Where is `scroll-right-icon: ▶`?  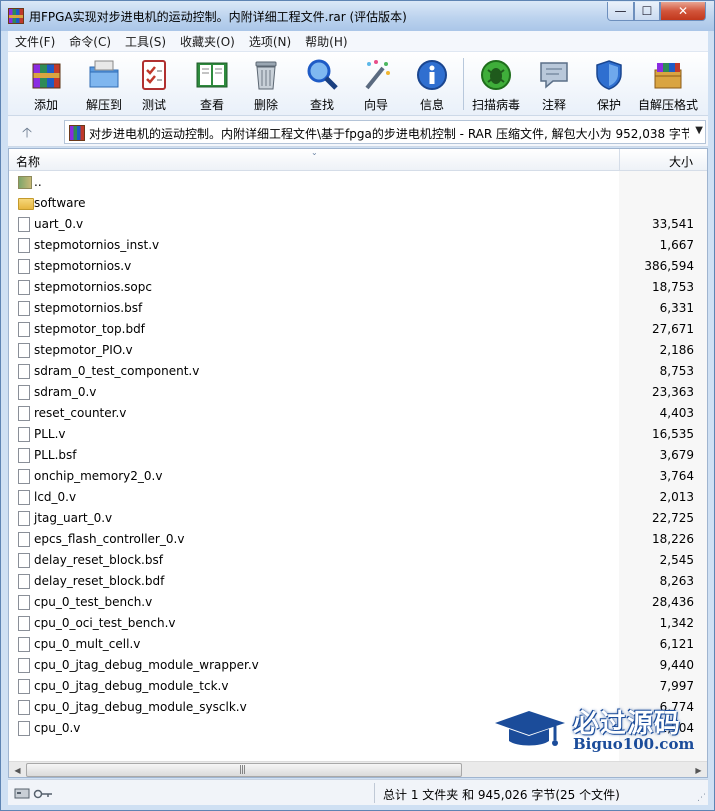
scroll-right-icon: ▶ is located at coordinates (698, 769).